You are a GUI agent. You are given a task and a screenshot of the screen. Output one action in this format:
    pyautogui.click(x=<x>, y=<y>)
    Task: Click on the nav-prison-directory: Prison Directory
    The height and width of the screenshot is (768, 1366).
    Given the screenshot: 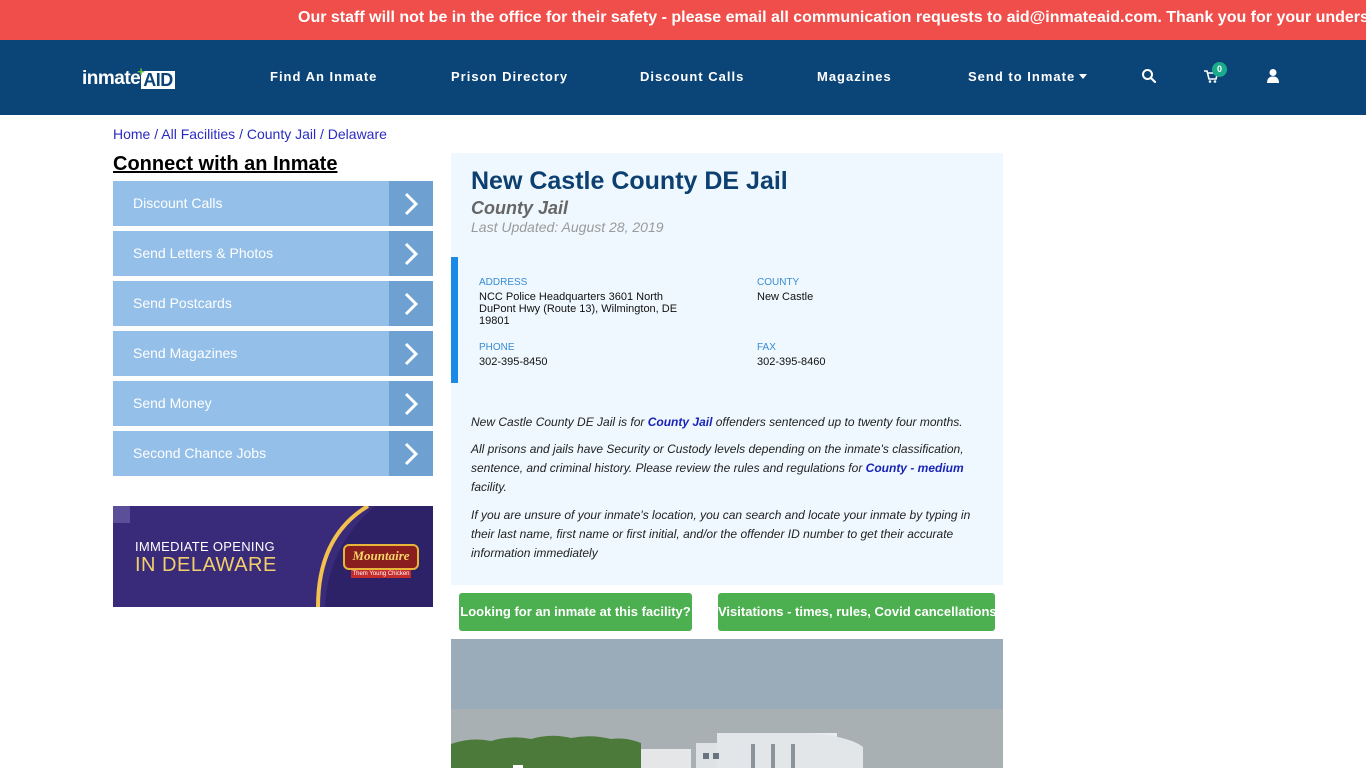 What is the action you would take?
    pyautogui.click(x=509, y=76)
    